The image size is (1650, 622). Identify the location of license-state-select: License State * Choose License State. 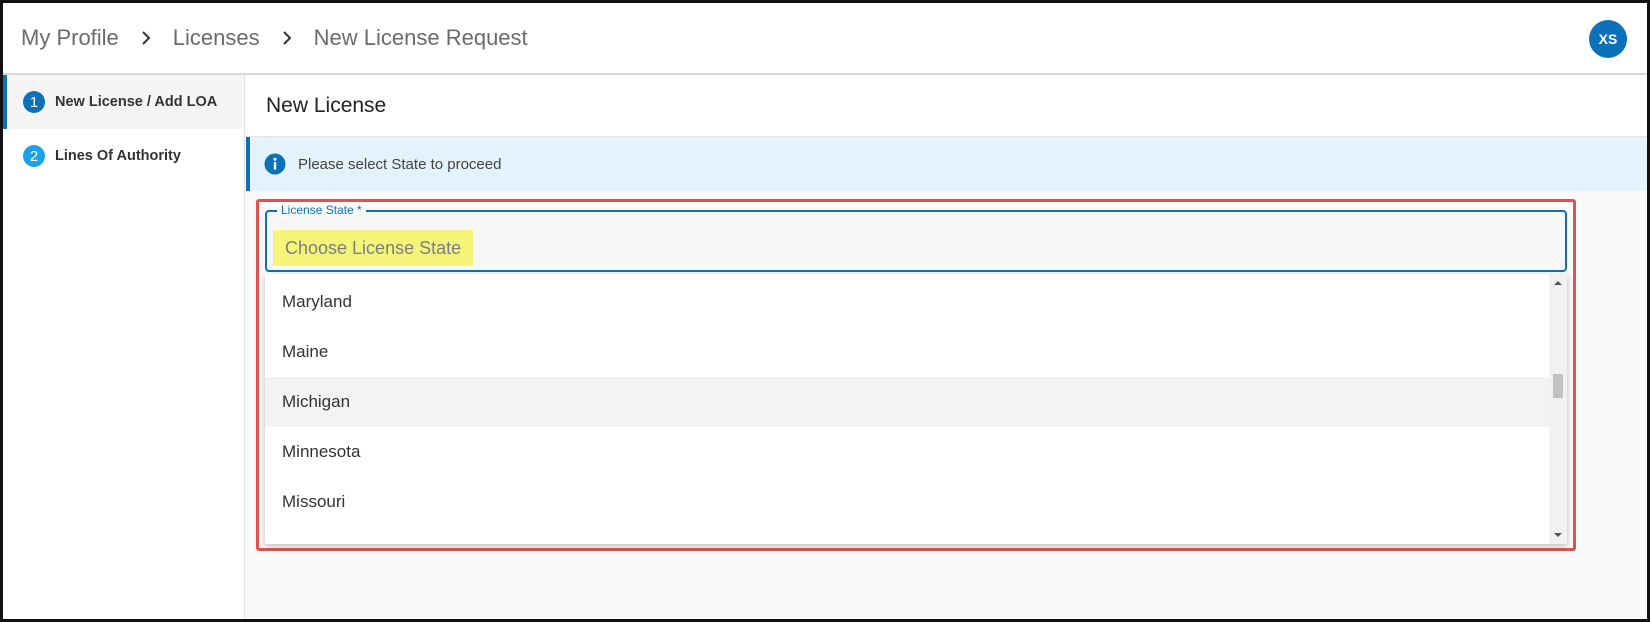
(916, 237).